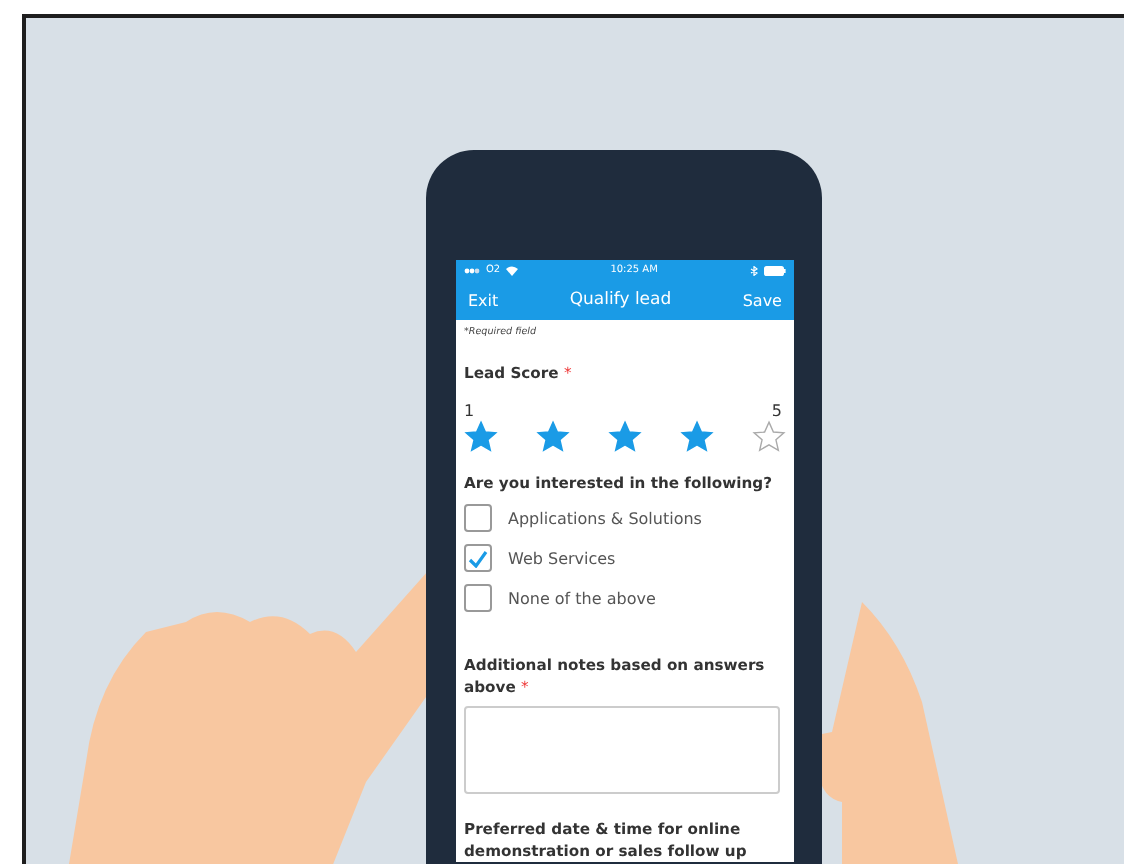  I want to click on battery-icon, so click(774, 270).